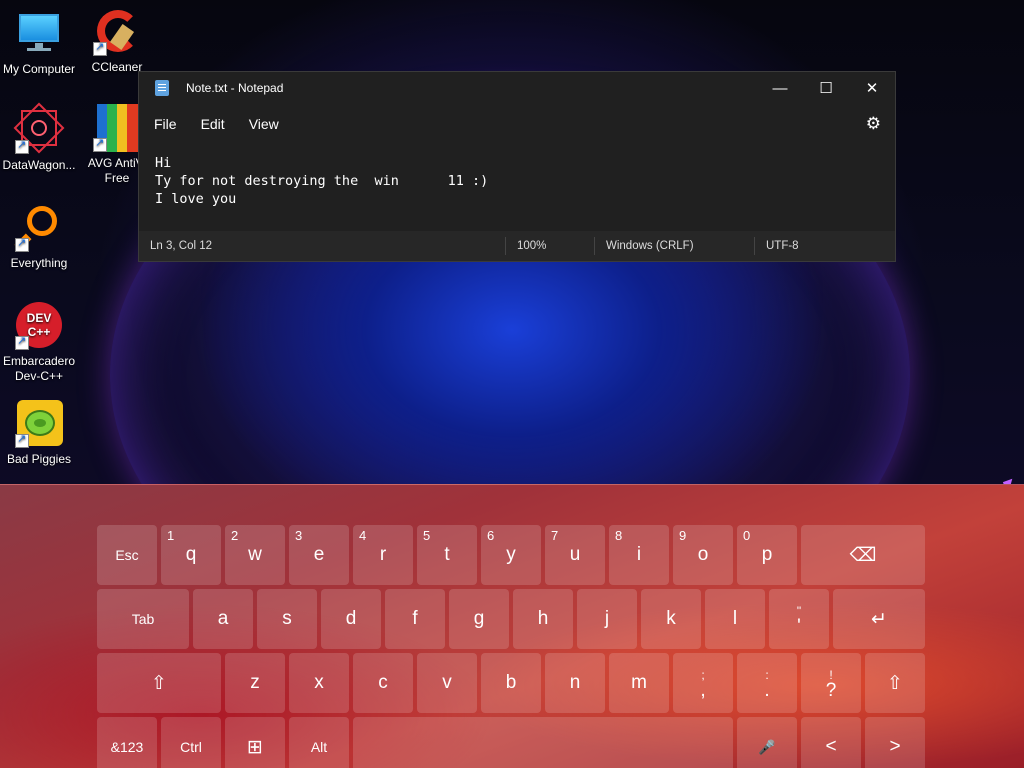 This screenshot has width=1024, height=768. I want to click on monitor-icon, so click(39, 34).